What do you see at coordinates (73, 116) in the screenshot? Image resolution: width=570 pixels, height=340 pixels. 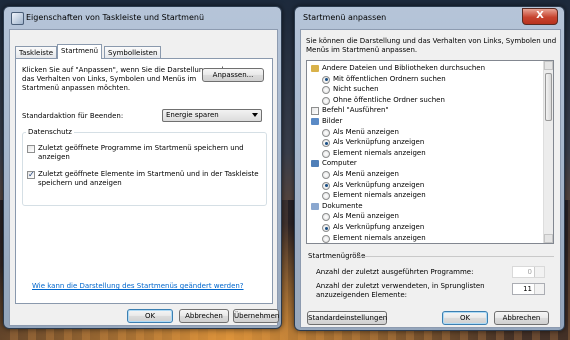 I see `power-action-label: Standardaktion für Beenden:` at bounding box center [73, 116].